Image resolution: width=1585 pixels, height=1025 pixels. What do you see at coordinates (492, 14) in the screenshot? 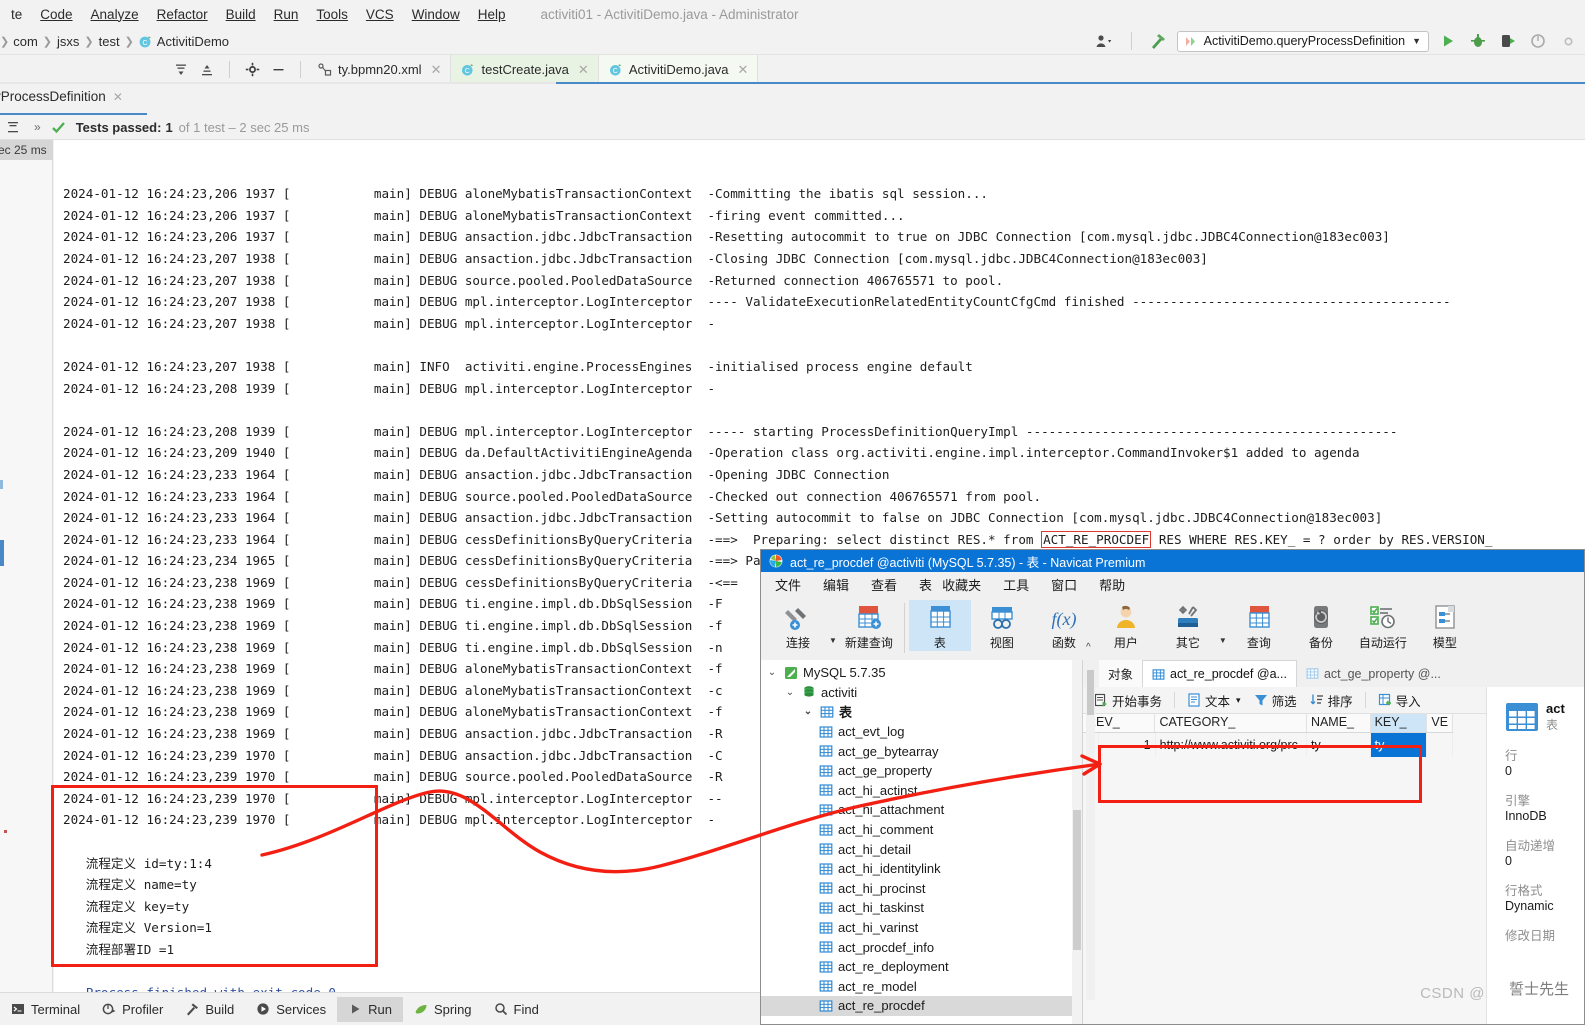
I see `menu-item-help: Help` at bounding box center [492, 14].